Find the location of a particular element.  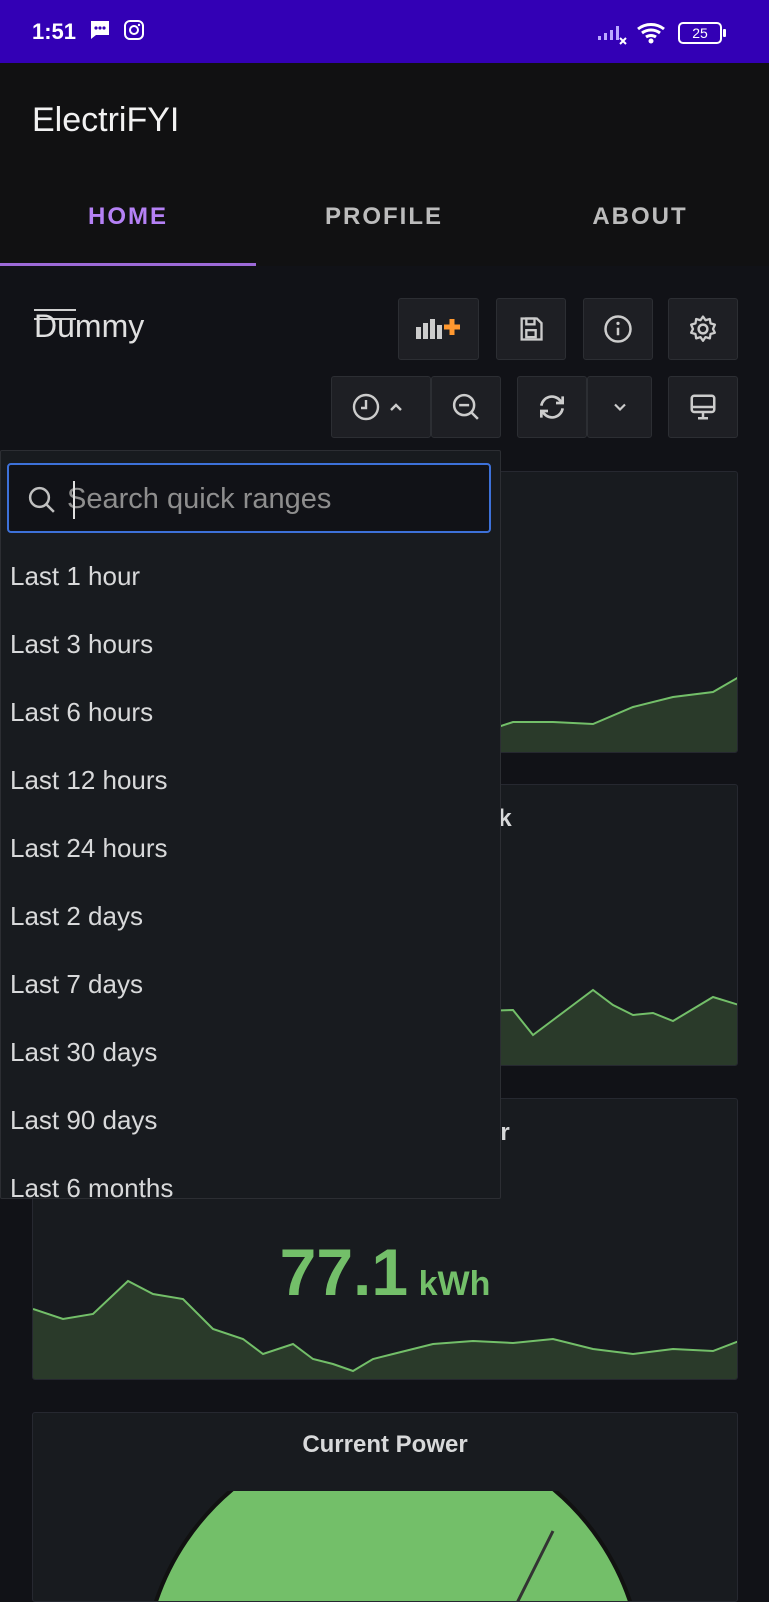

zoom-out-icon is located at coordinates (465, 406).